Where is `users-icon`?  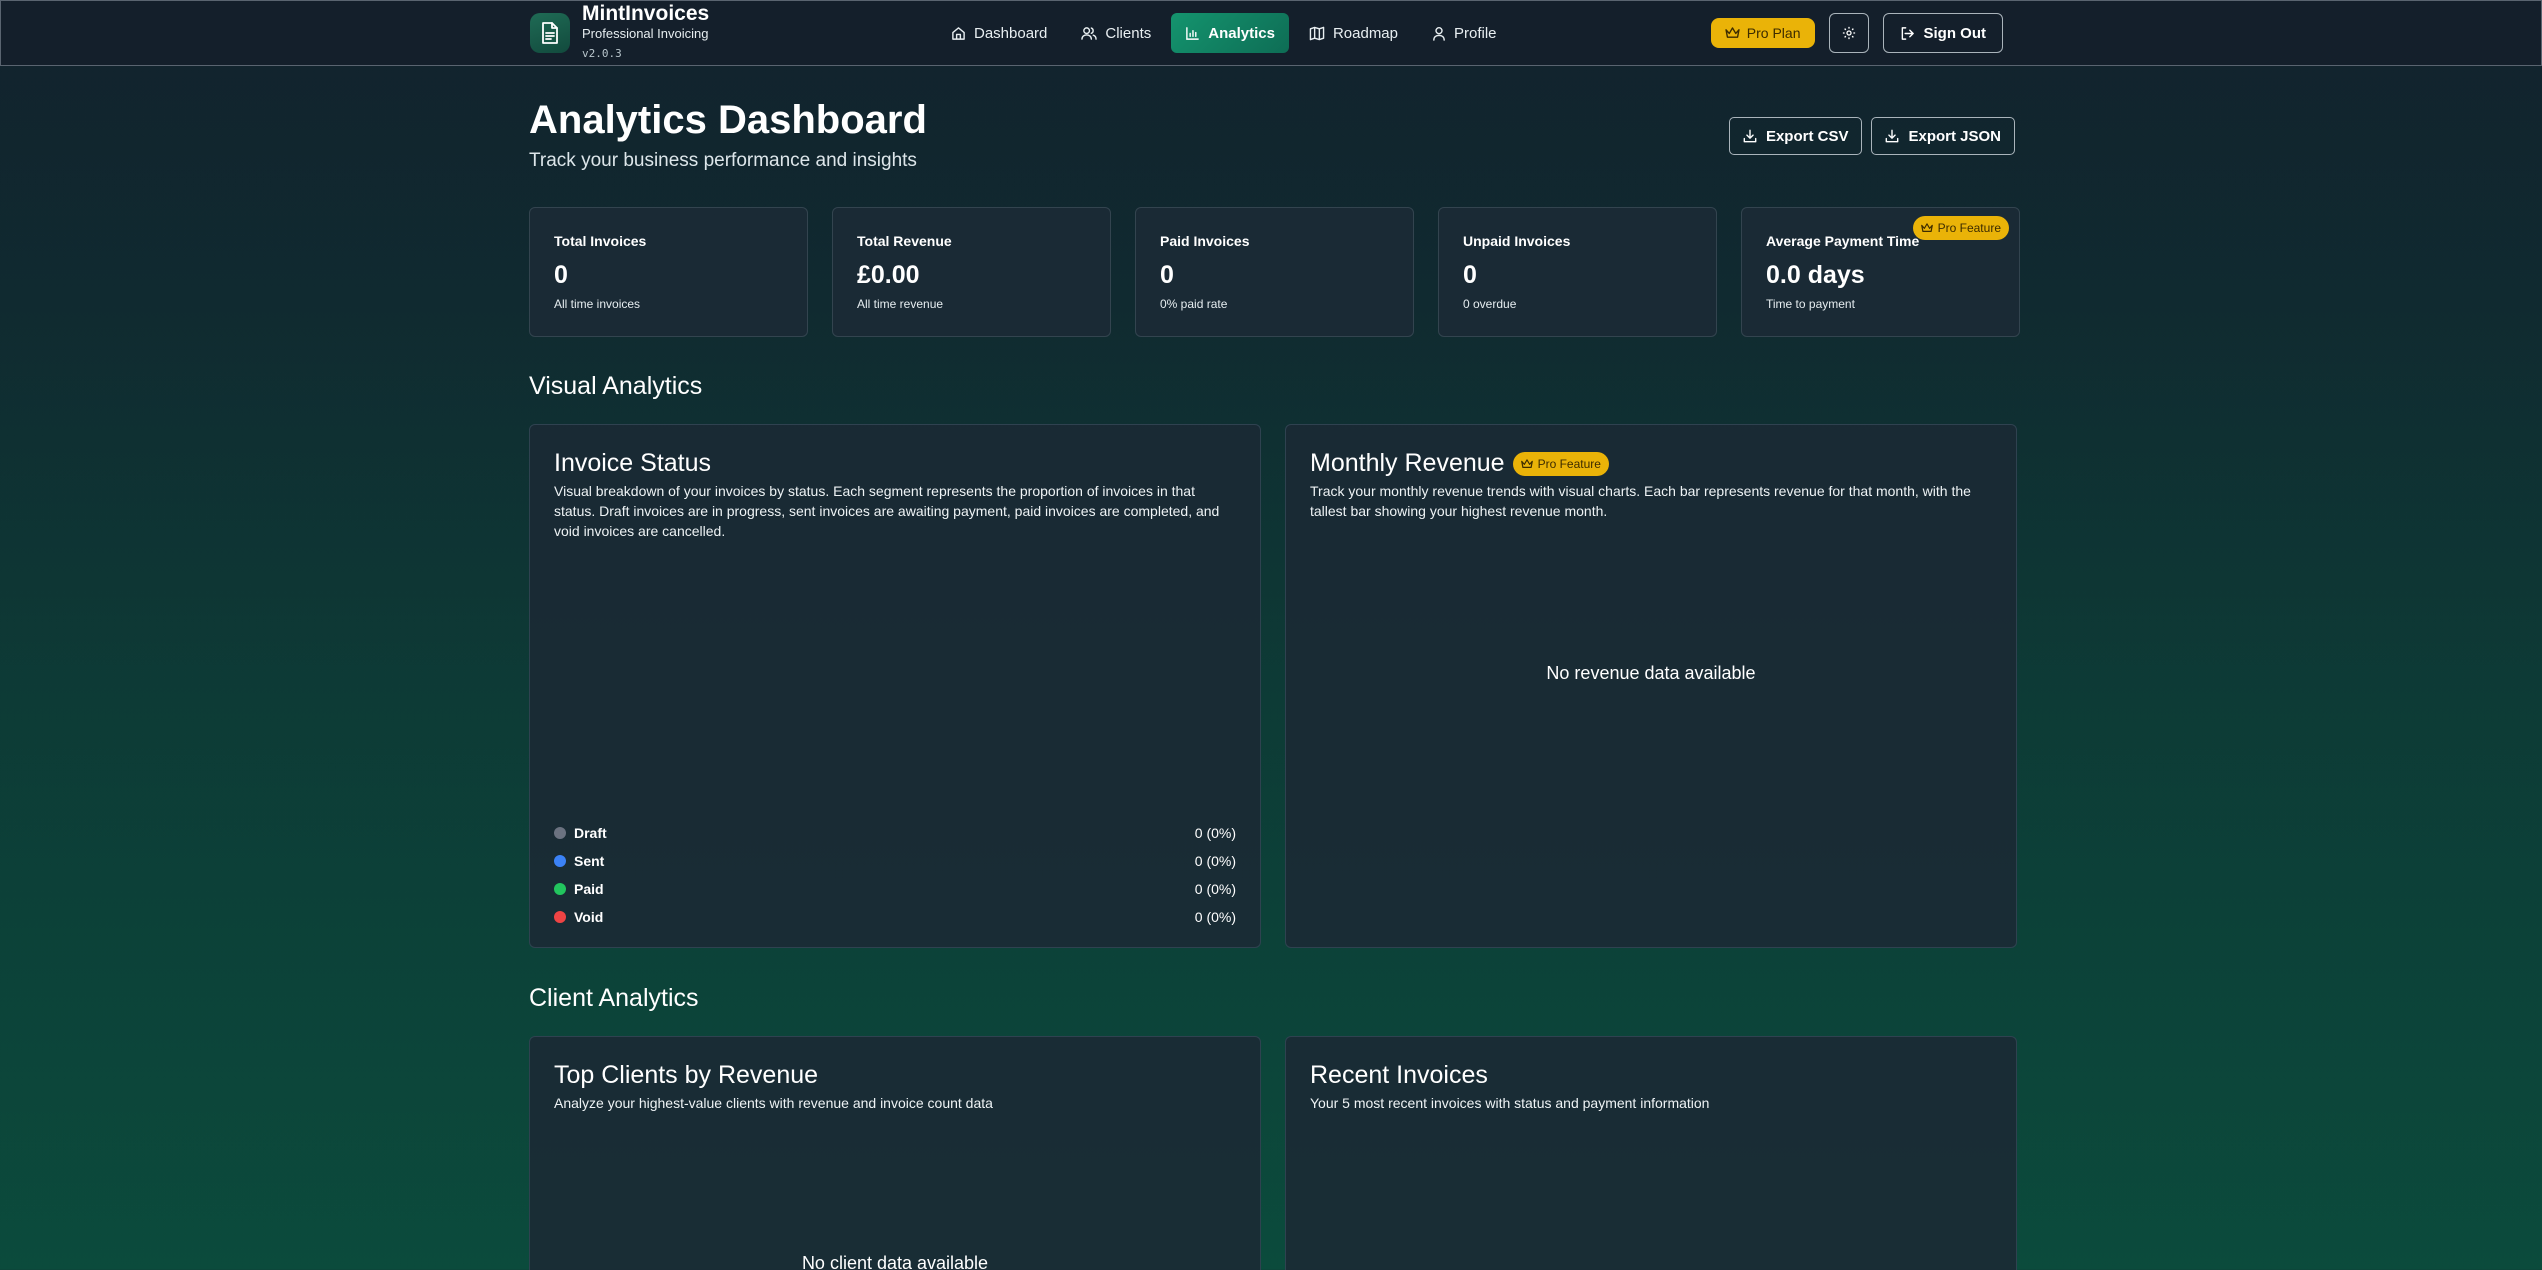 users-icon is located at coordinates (1089, 33).